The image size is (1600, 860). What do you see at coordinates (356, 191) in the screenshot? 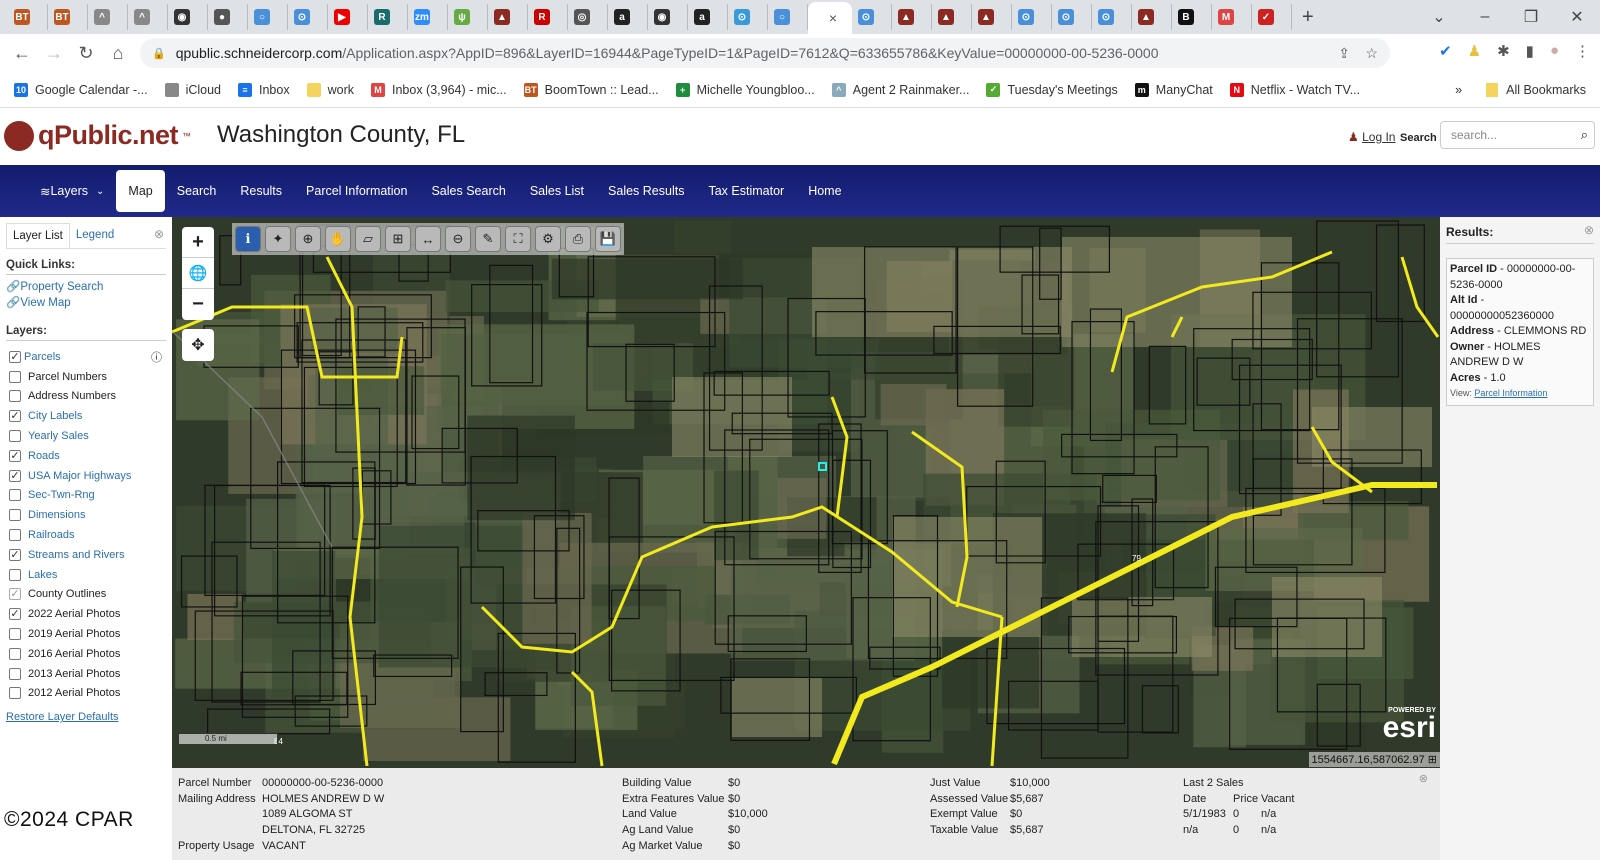
I see `nav-parcel-information: Parcel Information` at bounding box center [356, 191].